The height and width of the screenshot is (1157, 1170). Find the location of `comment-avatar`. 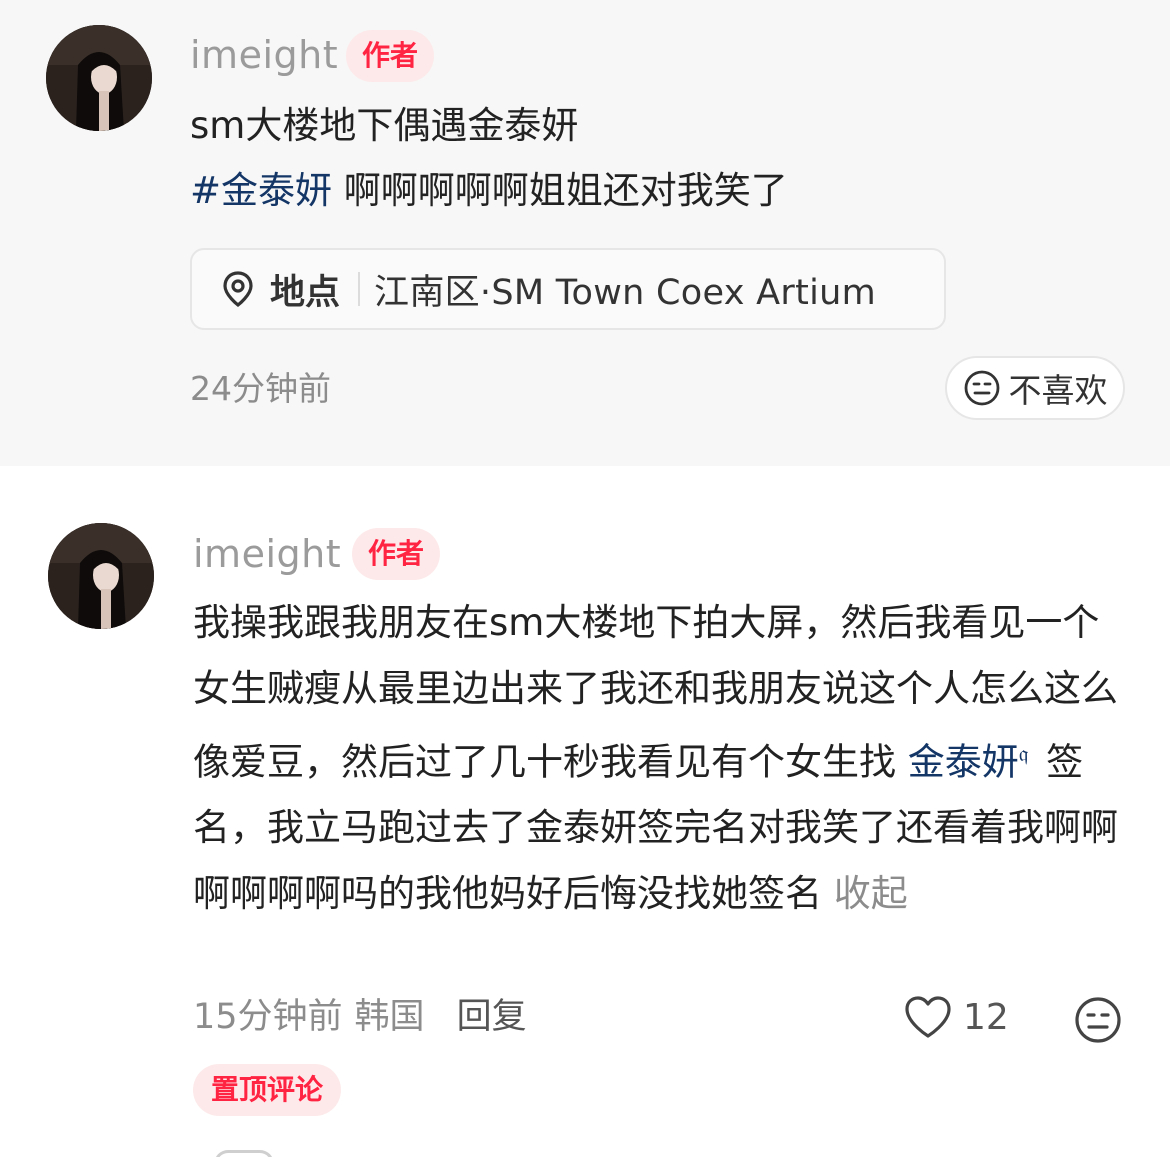

comment-avatar is located at coordinates (101, 576).